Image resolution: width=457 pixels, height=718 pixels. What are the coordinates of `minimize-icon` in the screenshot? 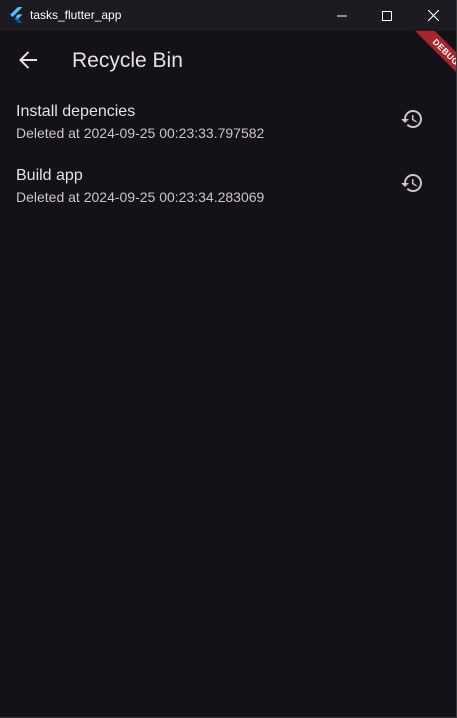 It's located at (342, 15).